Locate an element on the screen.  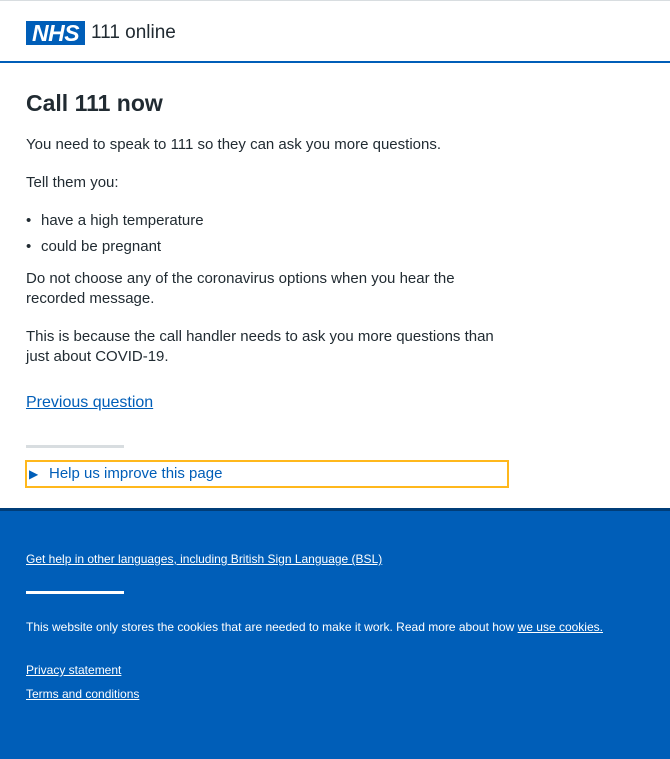
list-item: have a high temperature is located at coordinates (261, 221).